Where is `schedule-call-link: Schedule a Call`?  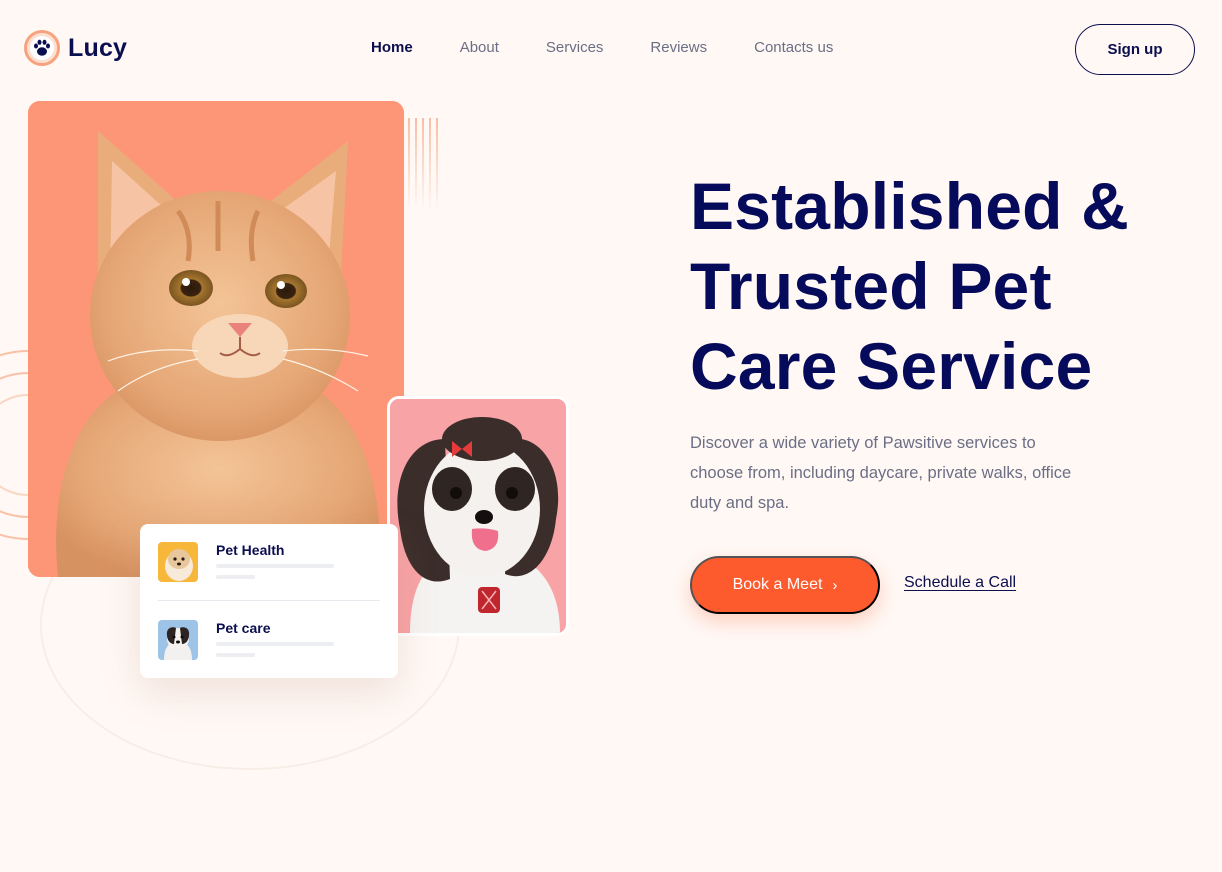
schedule-call-link: Schedule a Call is located at coordinates (960, 583).